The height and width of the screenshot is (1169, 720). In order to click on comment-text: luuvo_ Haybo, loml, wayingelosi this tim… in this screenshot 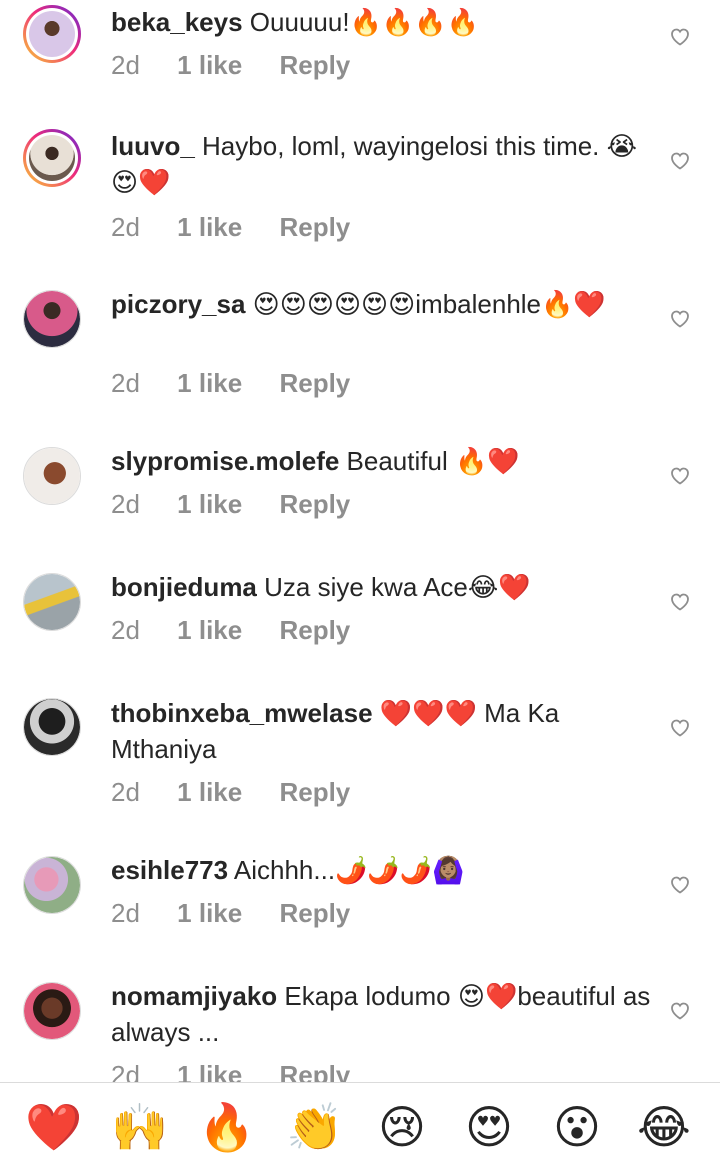, I will do `click(381, 164)`.